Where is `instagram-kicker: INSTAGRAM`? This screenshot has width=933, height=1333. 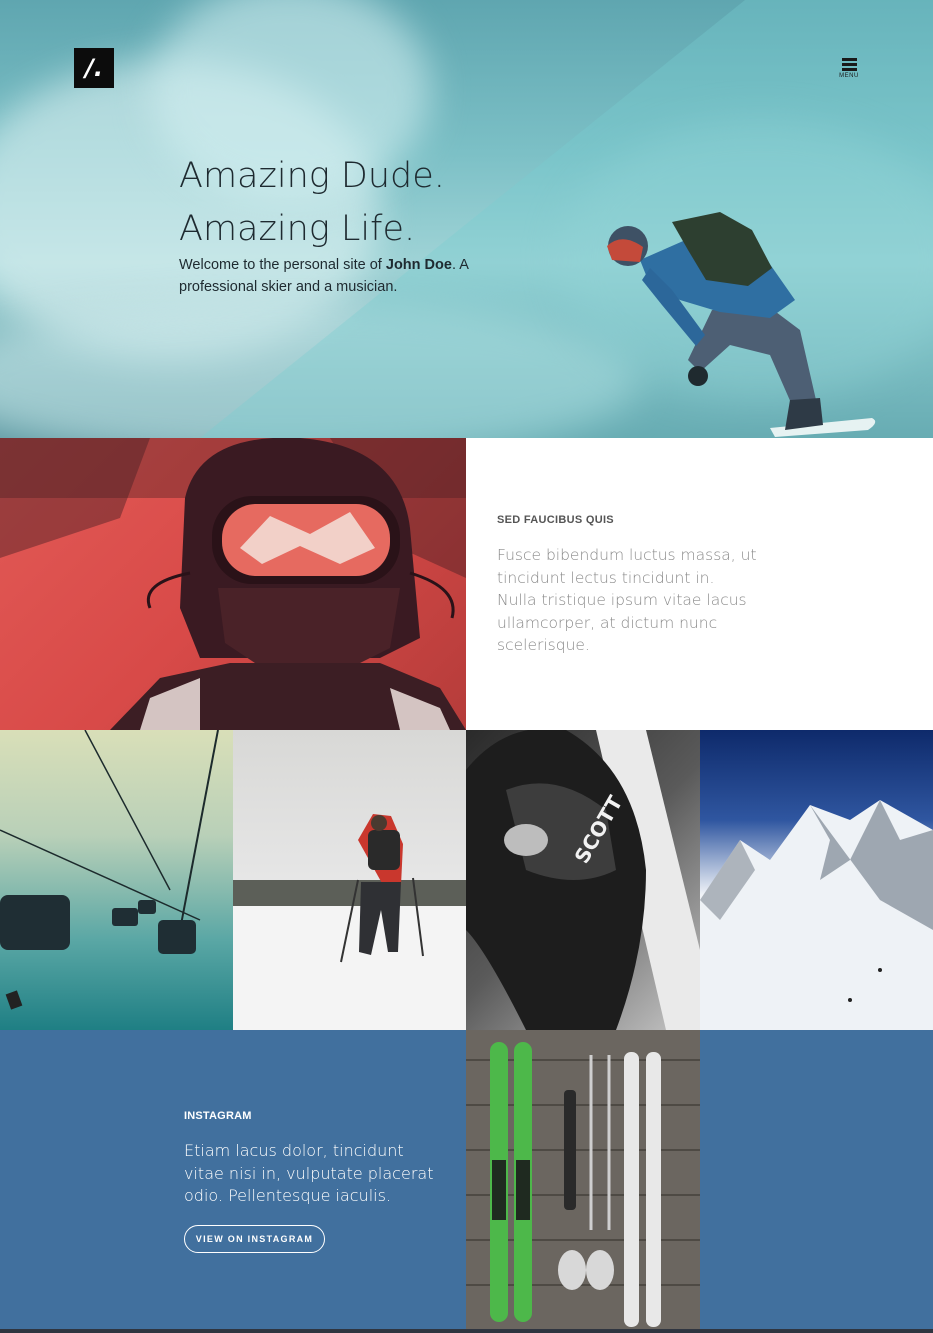 instagram-kicker: INSTAGRAM is located at coordinates (218, 1116).